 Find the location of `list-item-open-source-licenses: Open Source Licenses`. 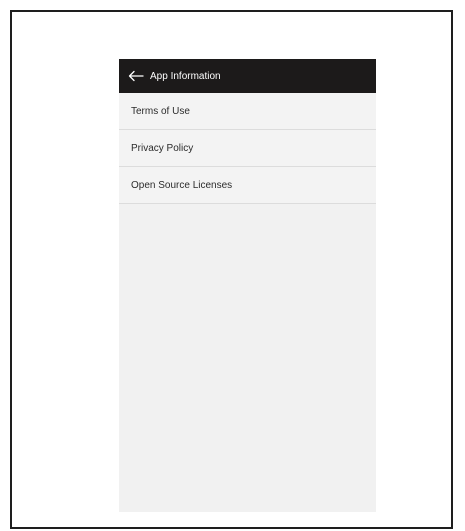

list-item-open-source-licenses: Open Source Licenses is located at coordinates (247, 185).